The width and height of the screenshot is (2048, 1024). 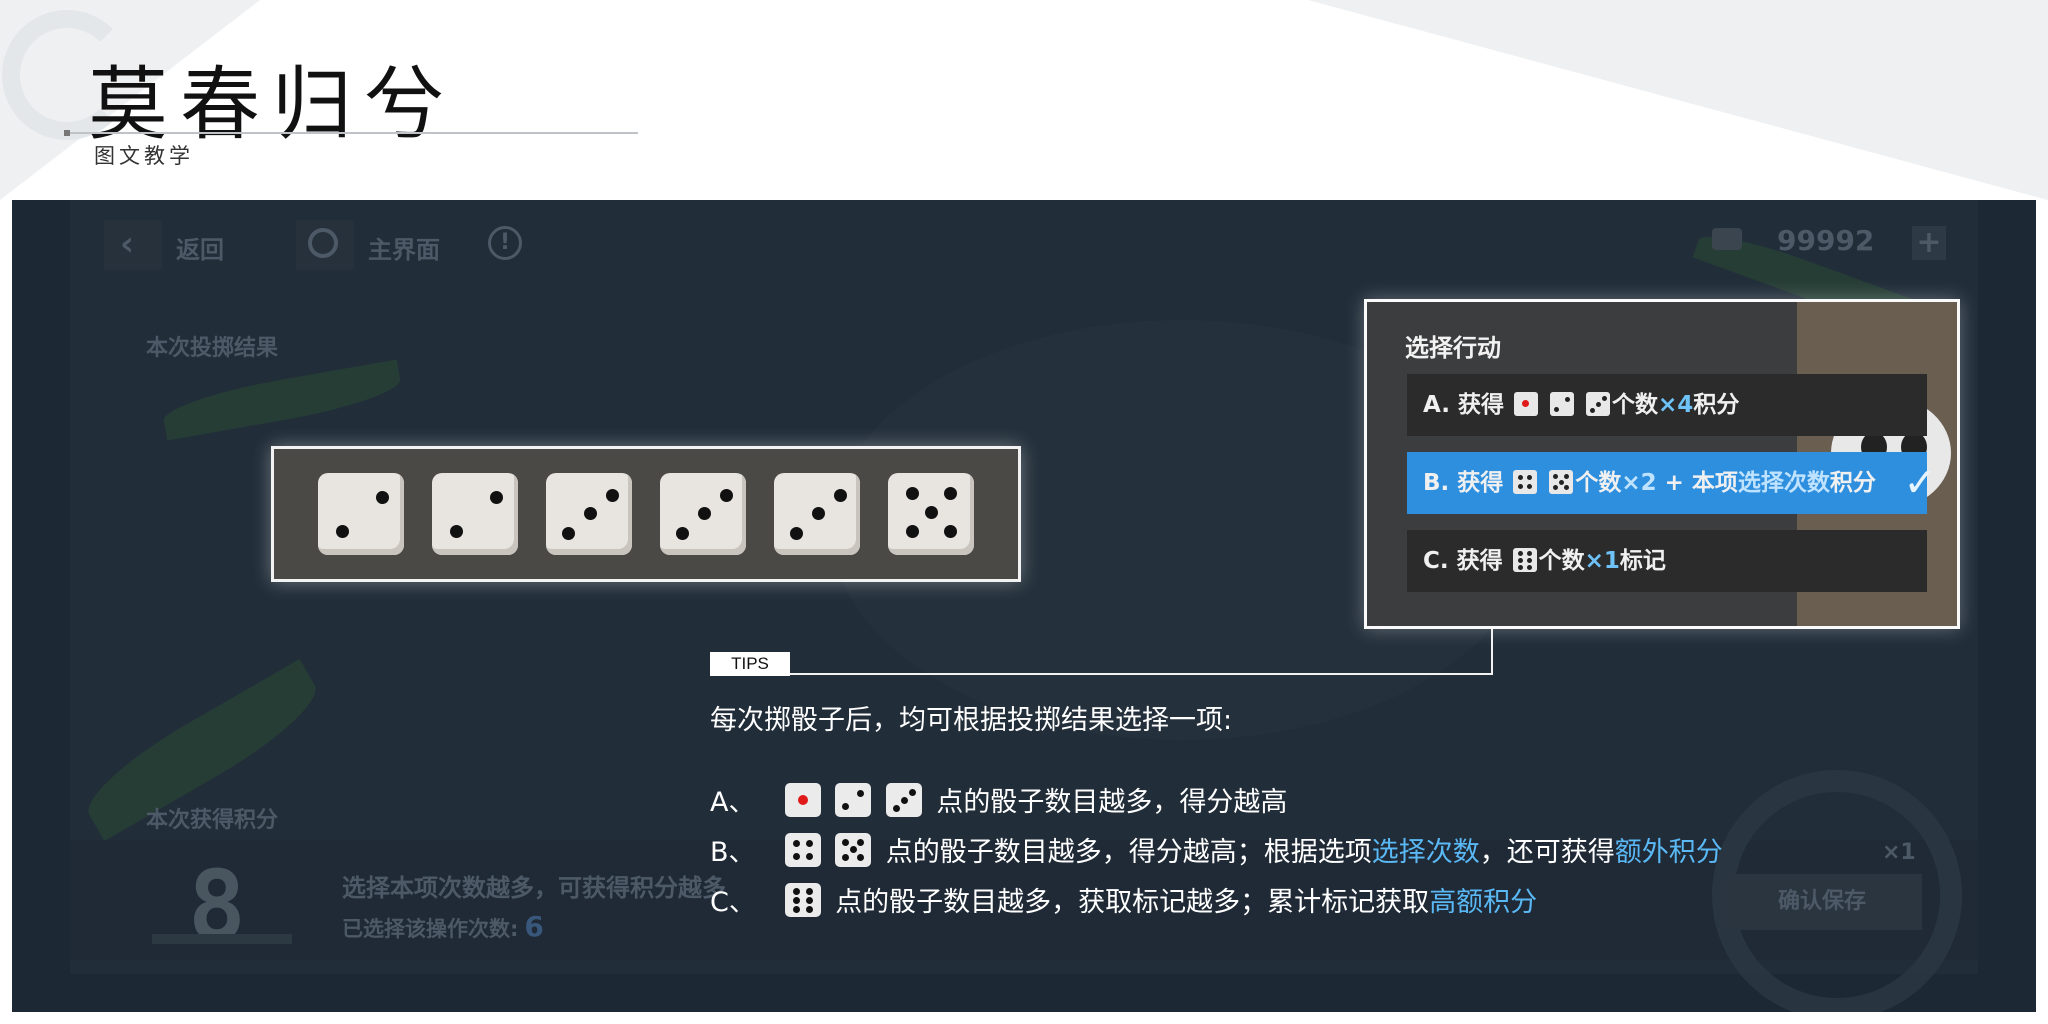 What do you see at coordinates (67, 133) in the screenshot?
I see `title-divider-dot` at bounding box center [67, 133].